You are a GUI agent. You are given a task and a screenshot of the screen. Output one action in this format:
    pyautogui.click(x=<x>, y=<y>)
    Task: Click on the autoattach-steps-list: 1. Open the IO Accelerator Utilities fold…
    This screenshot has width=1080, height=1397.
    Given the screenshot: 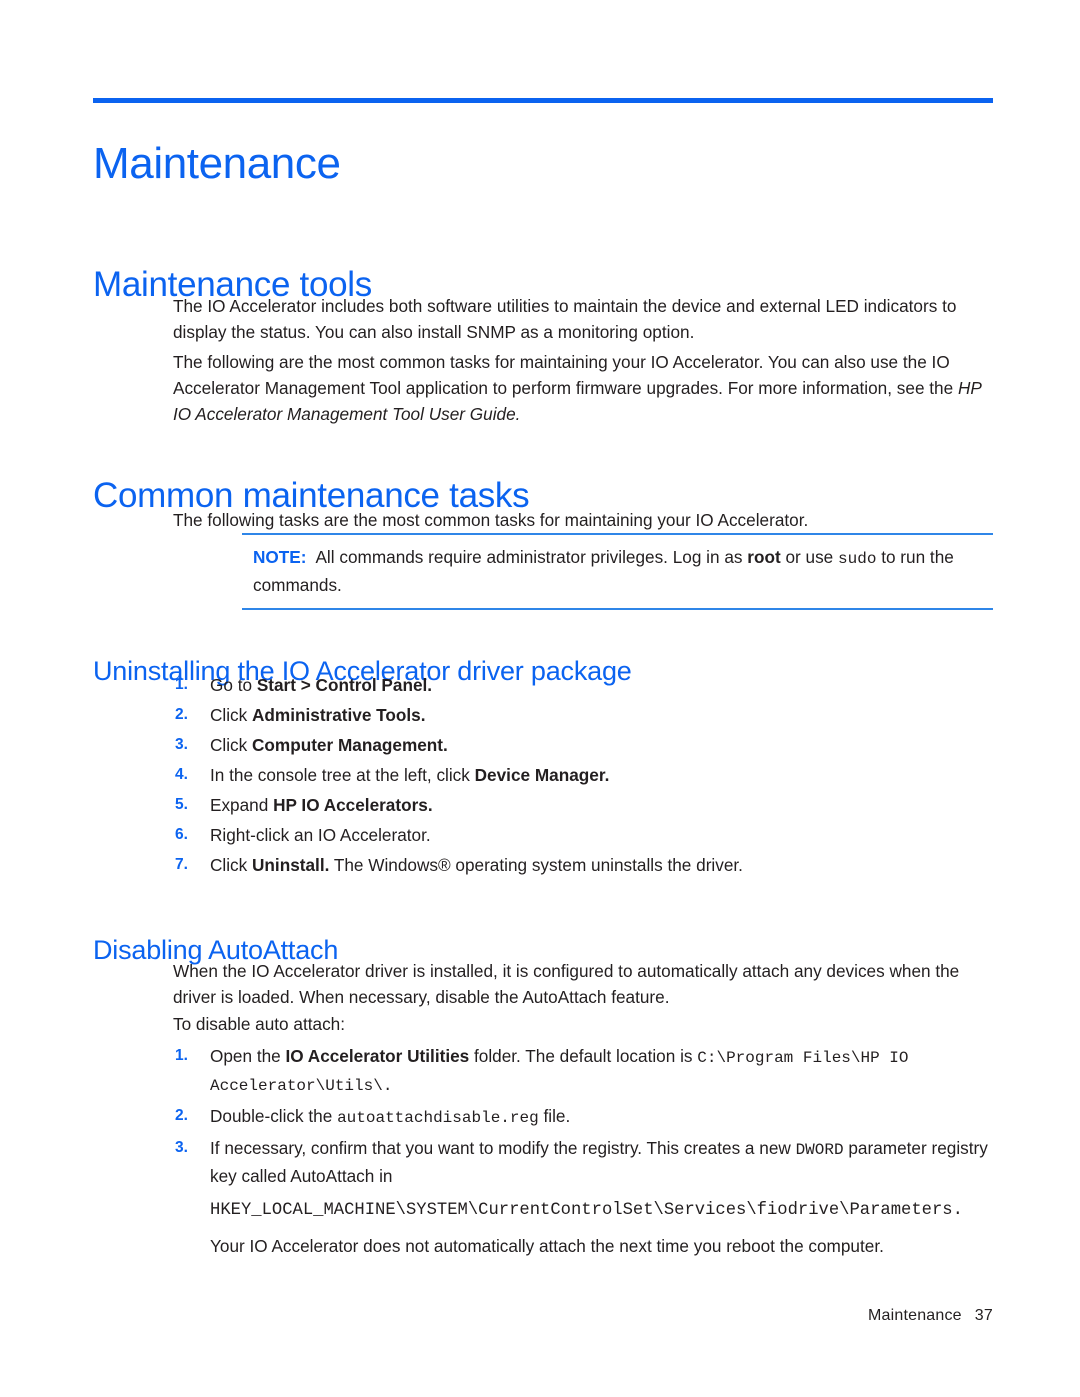 What is the action you would take?
    pyautogui.click(x=584, y=1153)
    